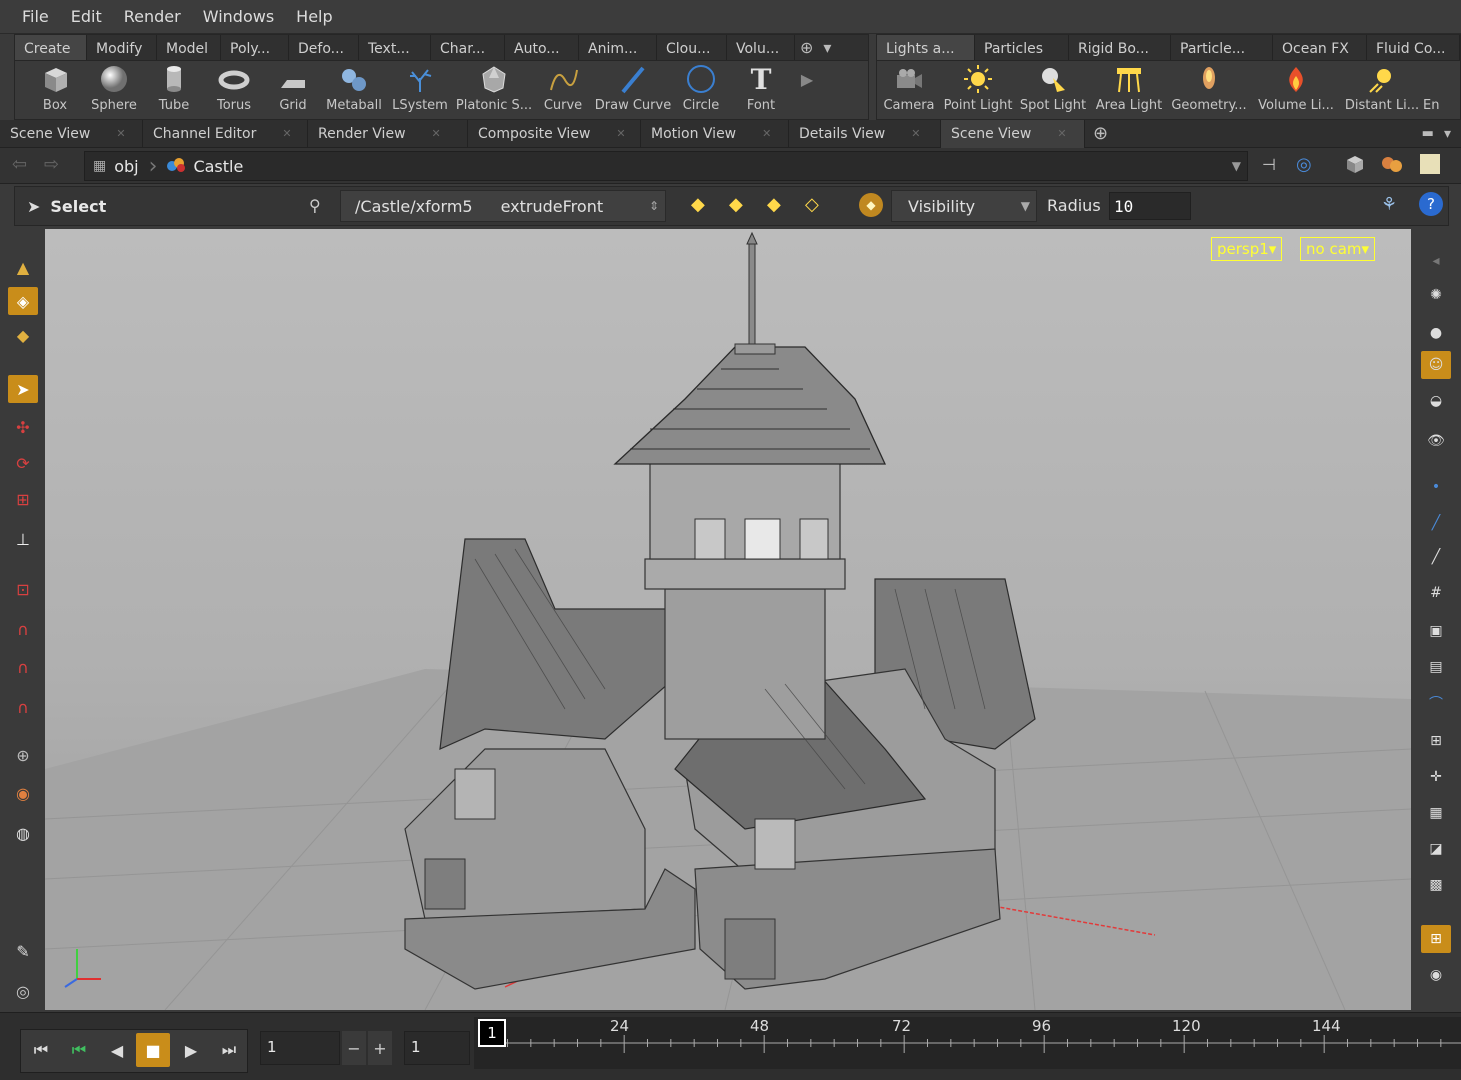 The image size is (1461, 1080). Describe the element at coordinates (978, 90) in the screenshot. I see `tool-point-light: Point Light` at that location.